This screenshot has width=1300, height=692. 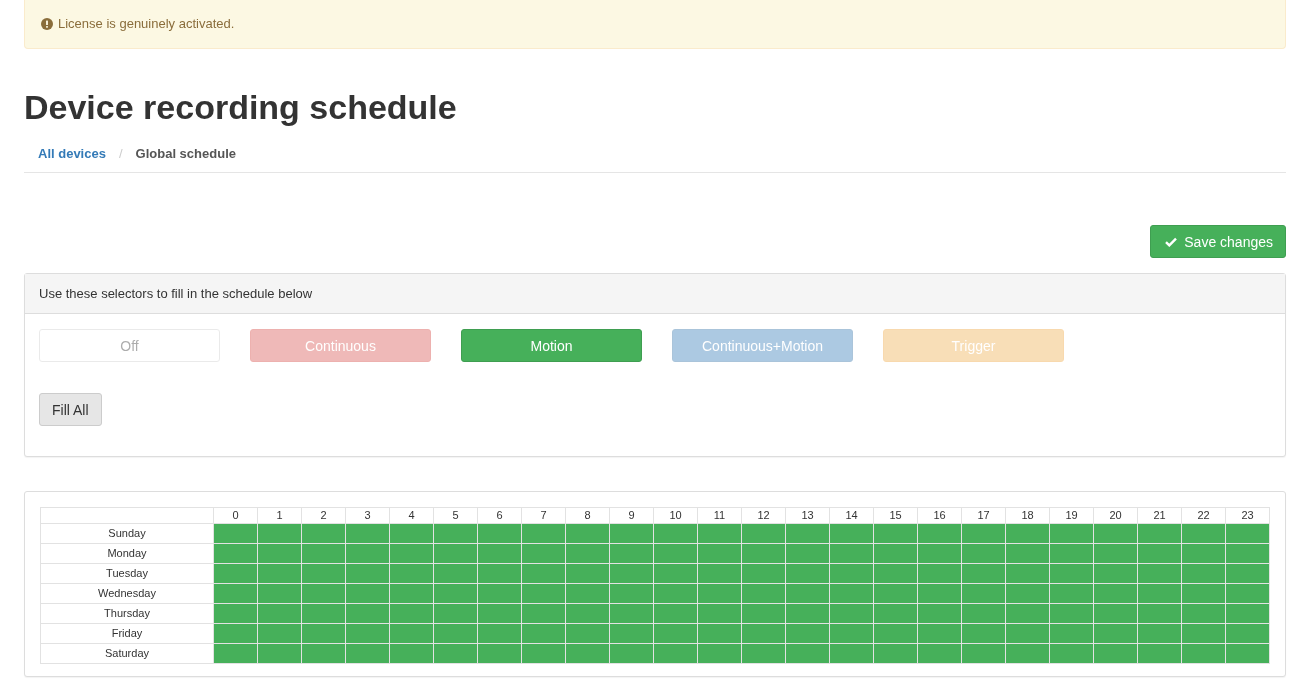 What do you see at coordinates (655, 294) in the screenshot?
I see `panel-heading: Use these selectors to fill in the schedule below` at bounding box center [655, 294].